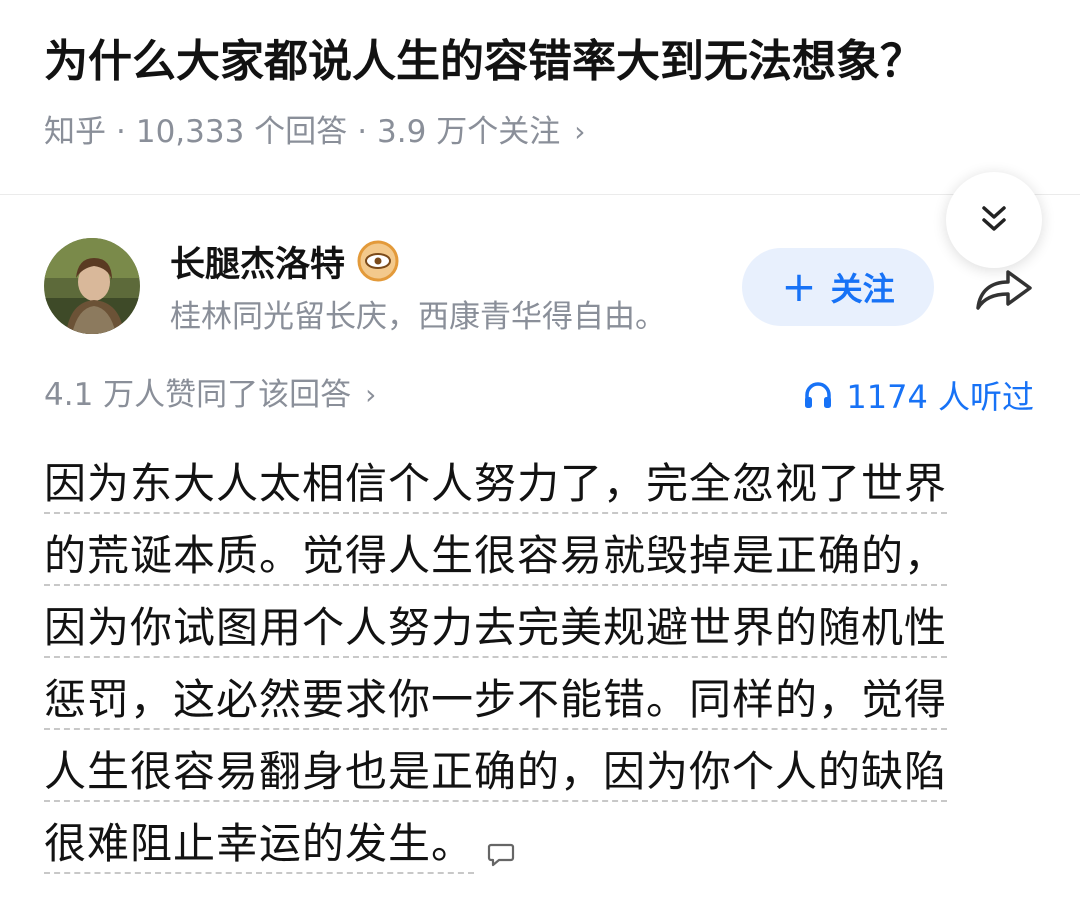 The image size is (1080, 908). Describe the element at coordinates (92, 286) in the screenshot. I see `avatar` at that location.